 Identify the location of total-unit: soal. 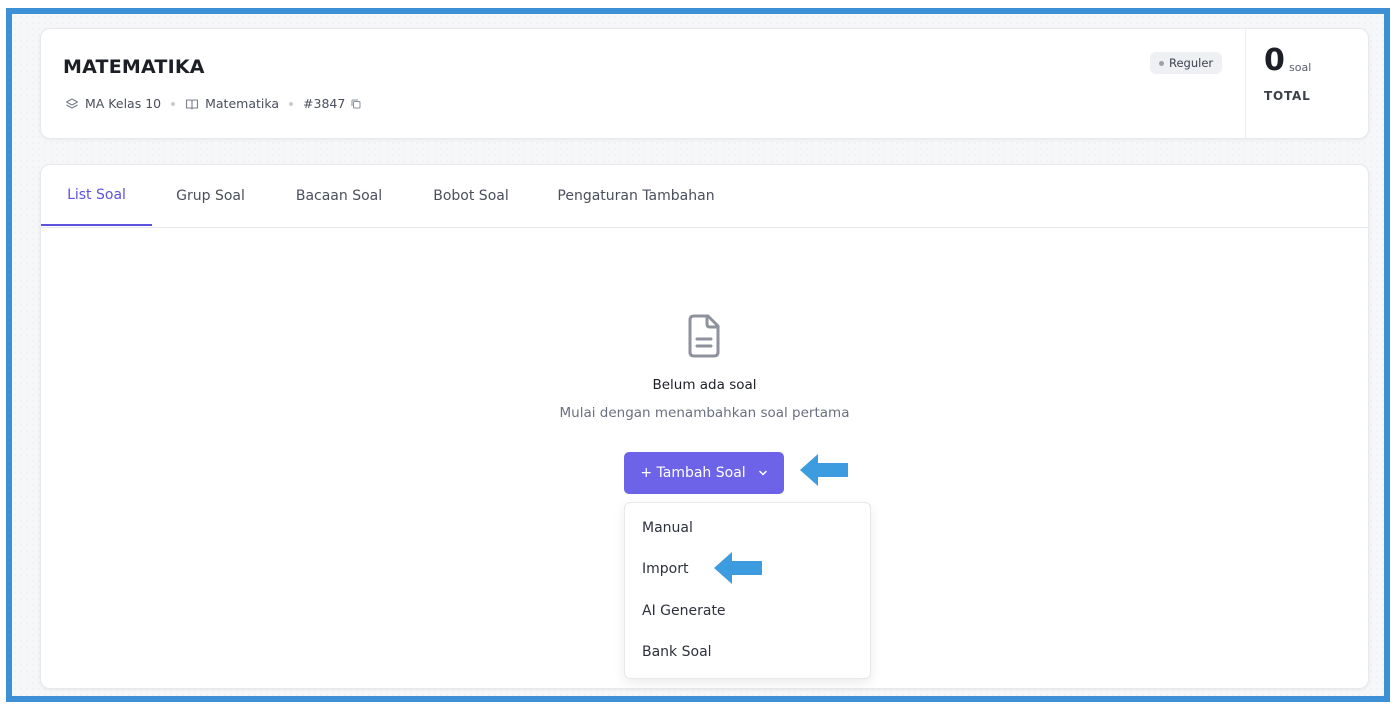
(1300, 67).